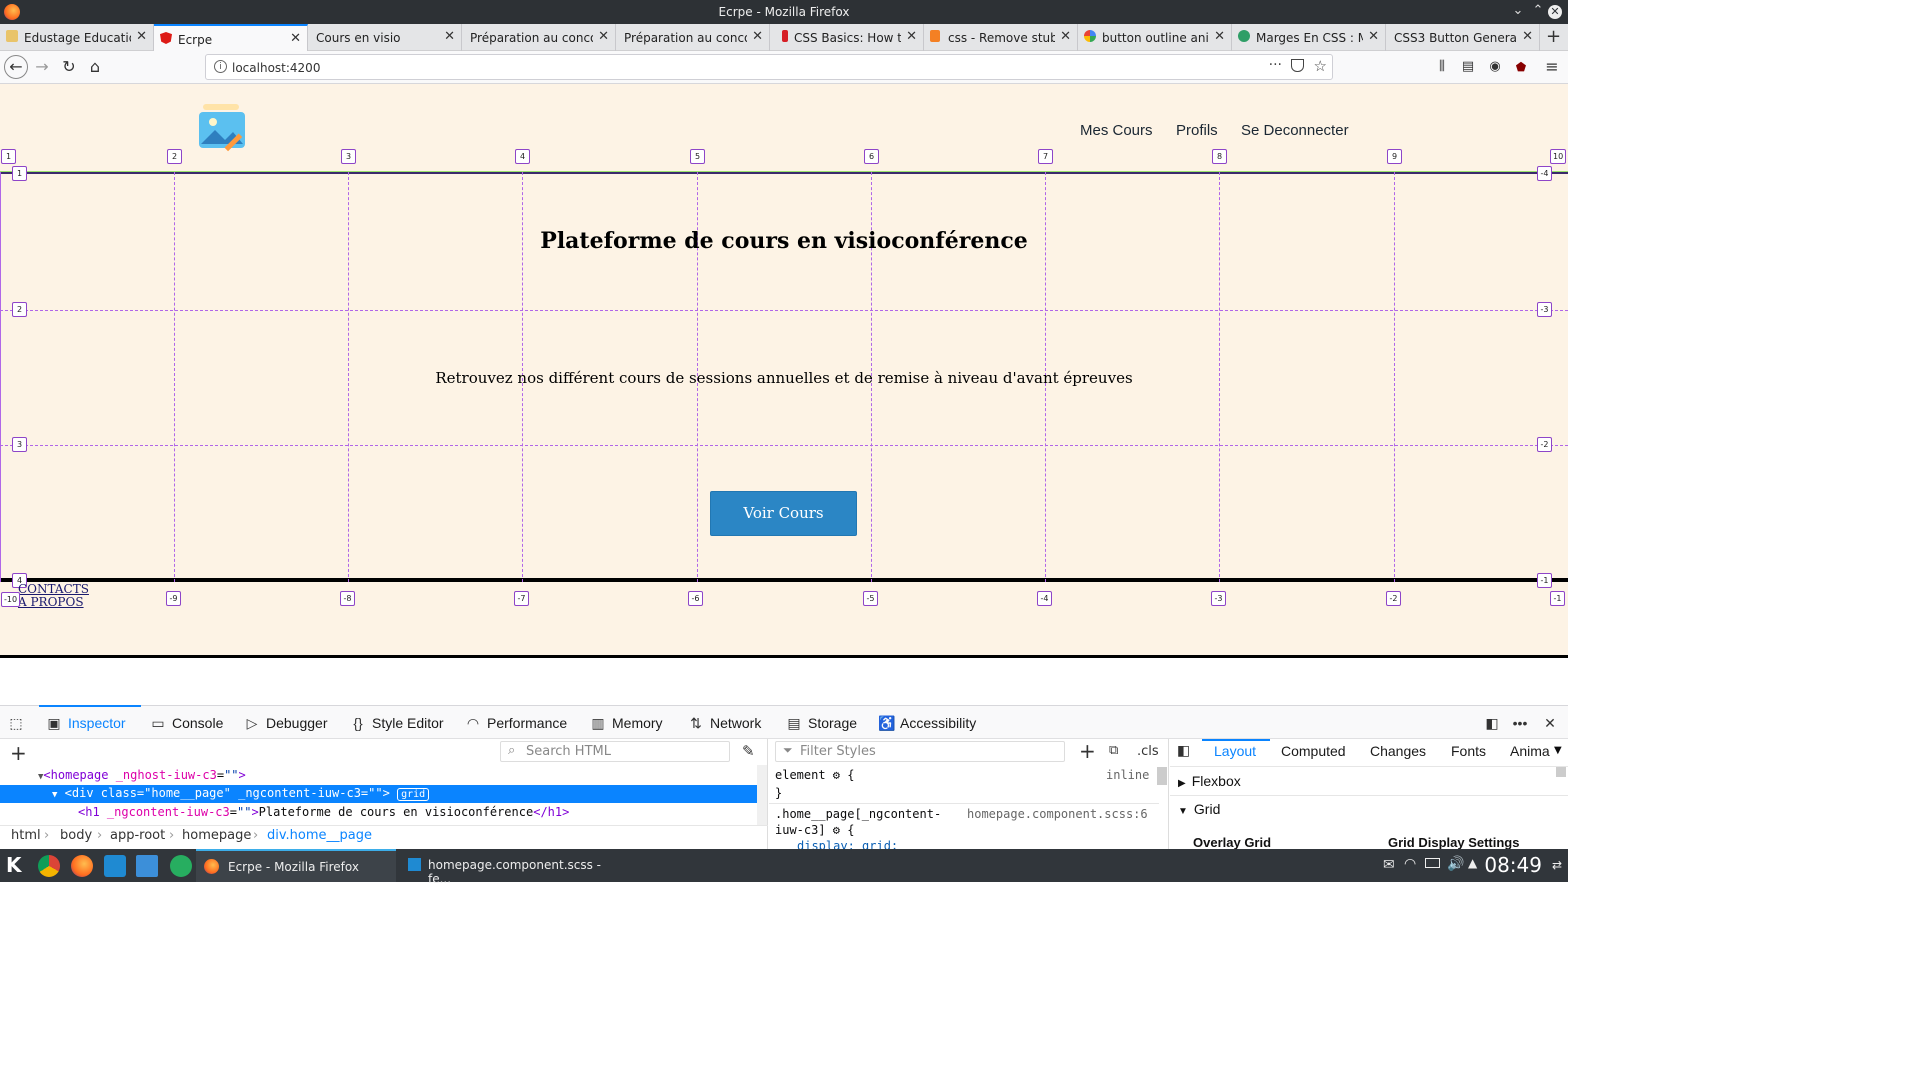 The height and width of the screenshot is (1080, 1920). I want to click on tab-network: ⇅ Network, so click(724, 723).